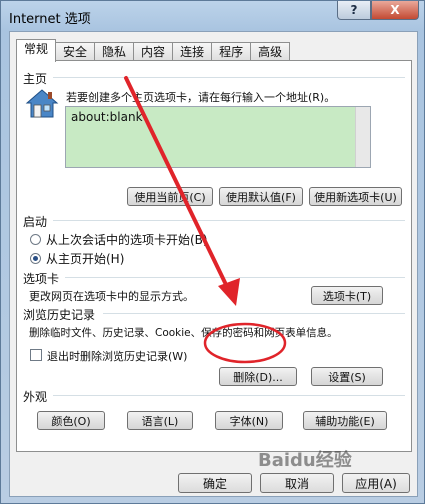  What do you see at coordinates (229, 292) in the screenshot?
I see `annotation-arrow-head` at bounding box center [229, 292].